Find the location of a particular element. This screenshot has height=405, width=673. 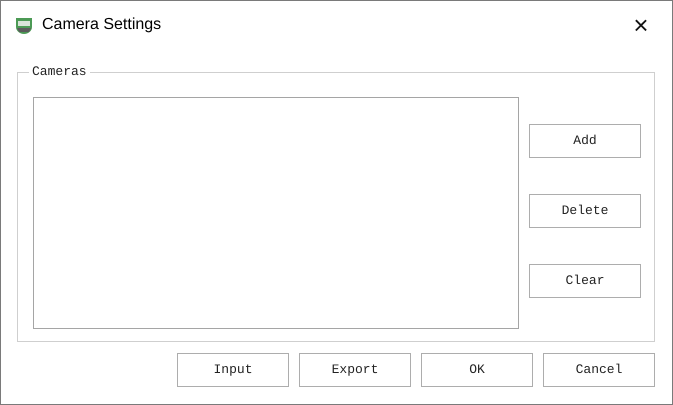

dialog-button: Input is located at coordinates (233, 370).